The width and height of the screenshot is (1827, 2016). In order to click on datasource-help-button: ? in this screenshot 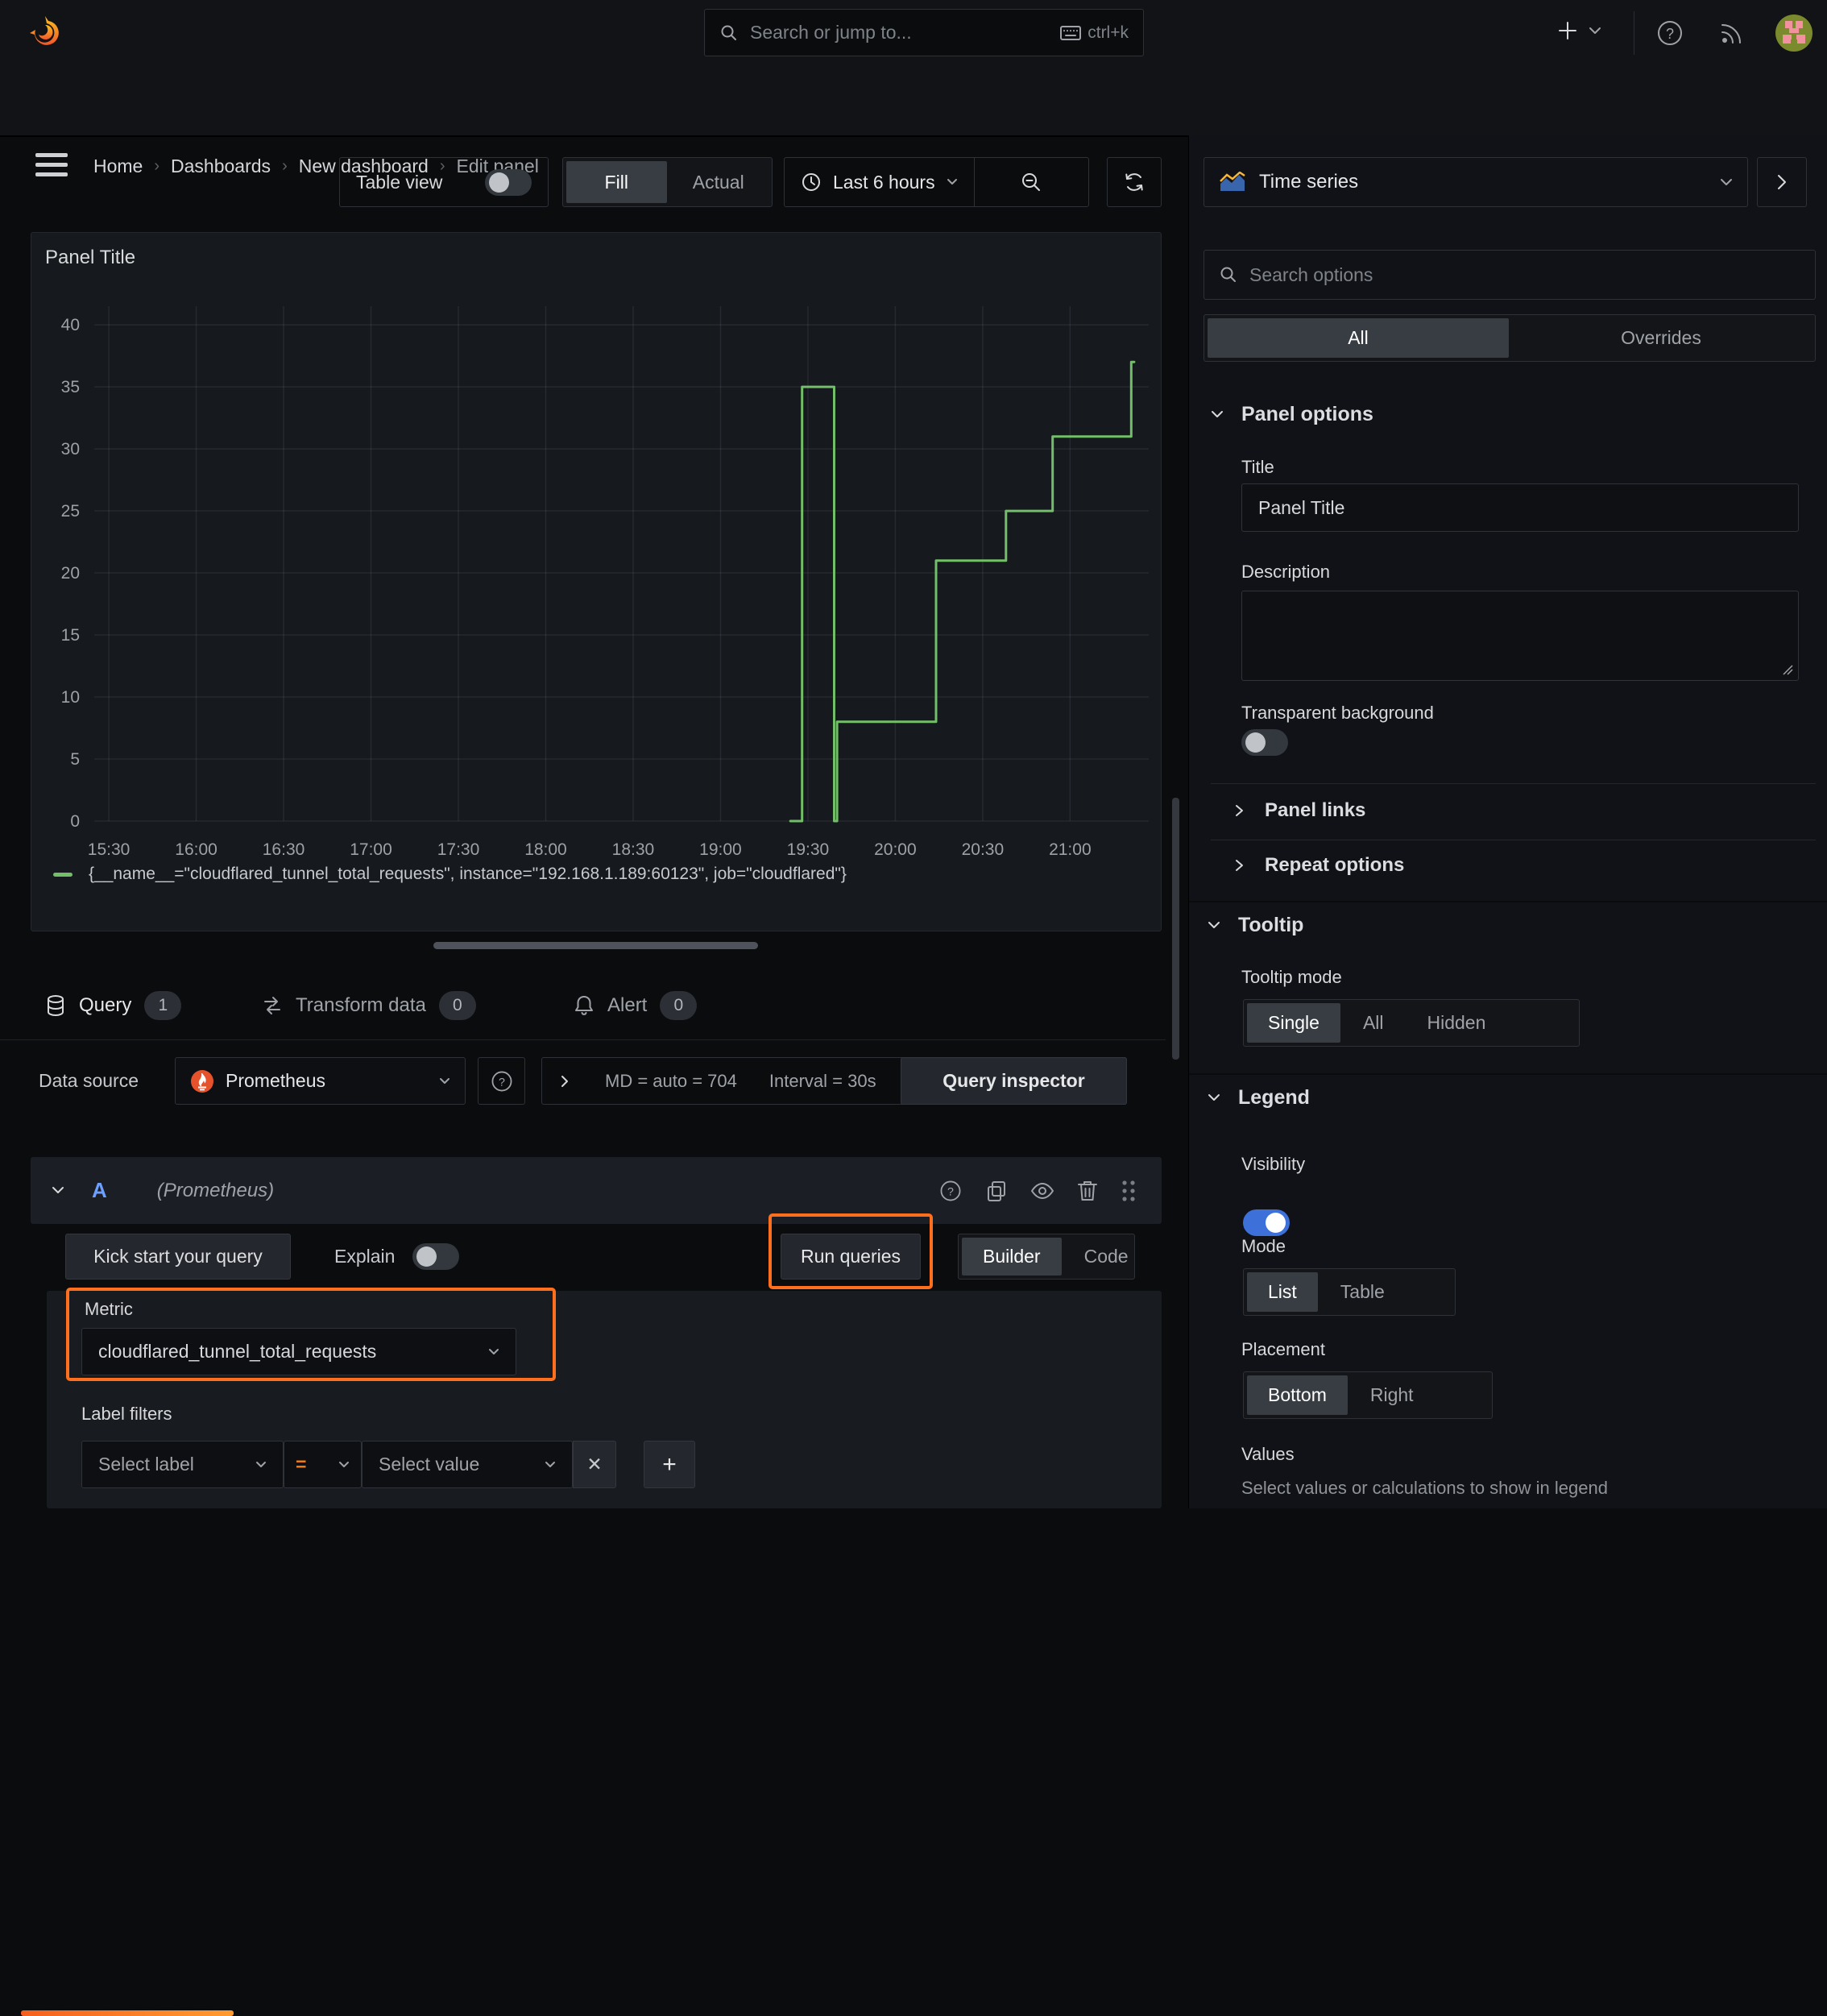, I will do `click(501, 1081)`.